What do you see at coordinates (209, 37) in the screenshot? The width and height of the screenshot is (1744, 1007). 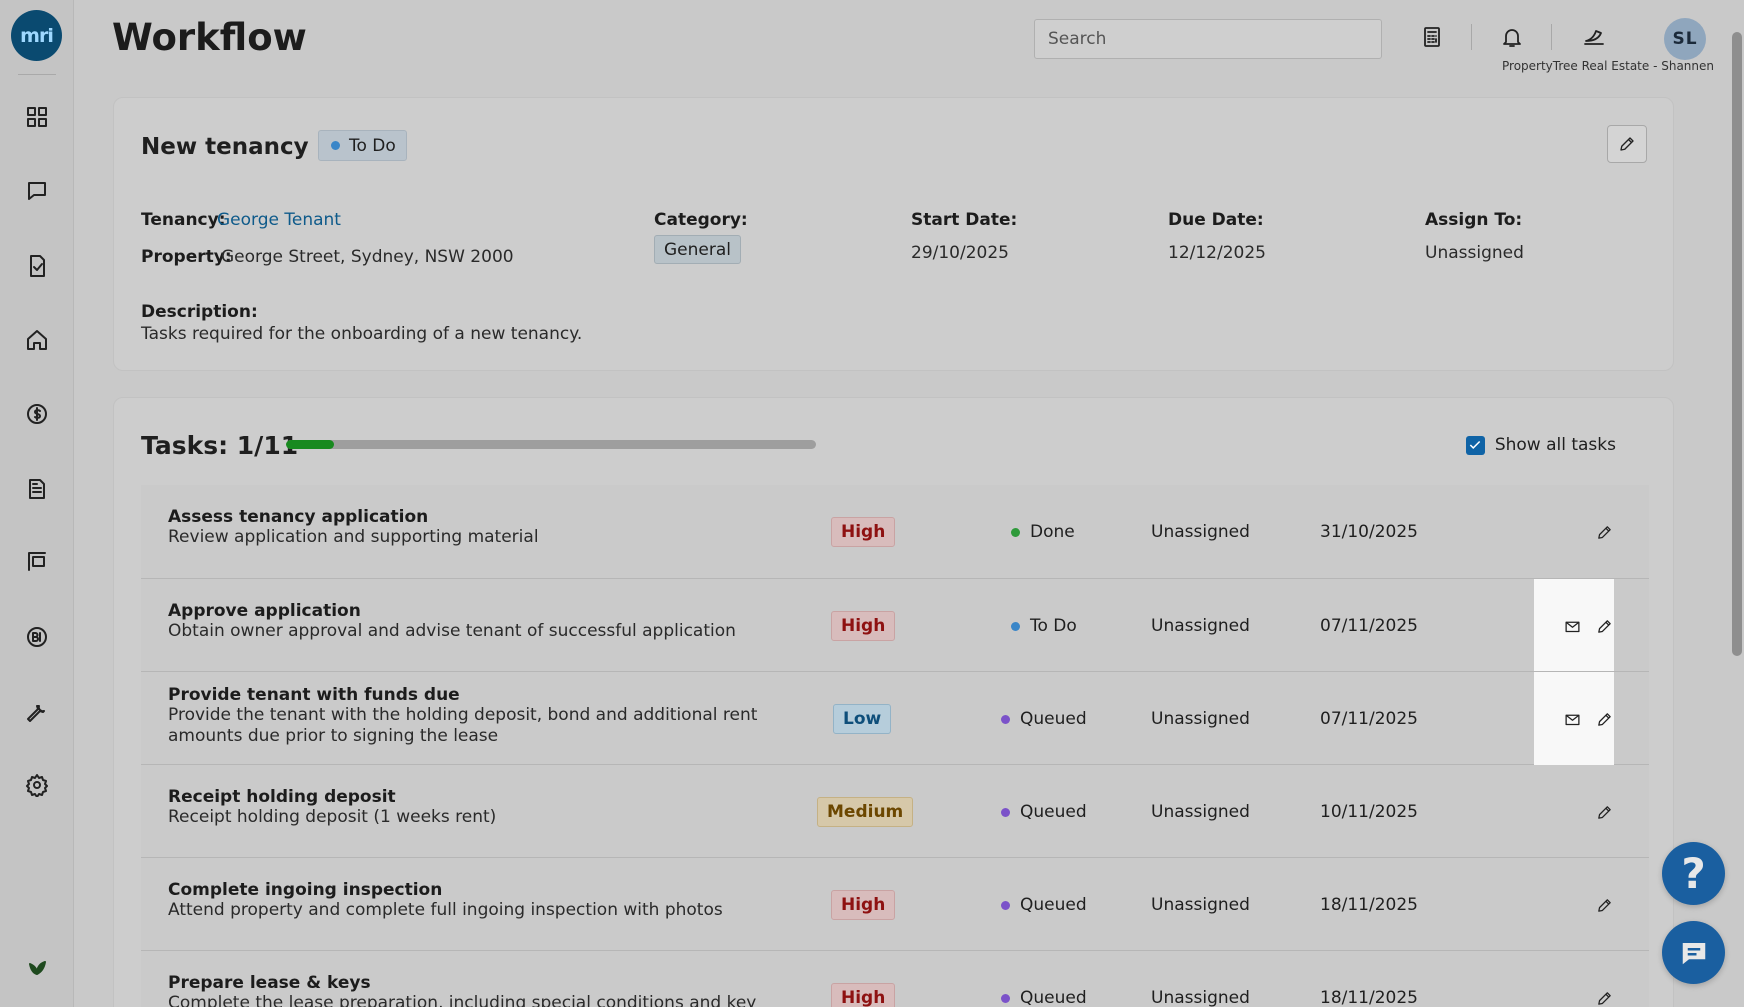 I see `page-title: Workflow` at bounding box center [209, 37].